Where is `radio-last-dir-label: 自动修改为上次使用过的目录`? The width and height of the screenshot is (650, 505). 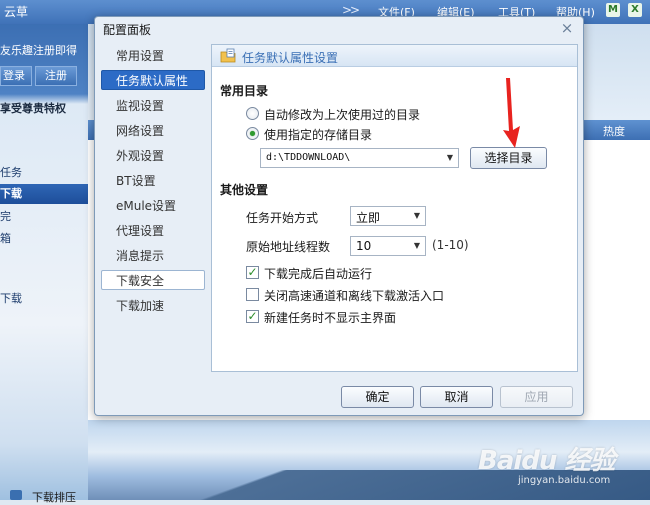 radio-last-dir-label: 自动修改为上次使用过的目录 is located at coordinates (342, 114).